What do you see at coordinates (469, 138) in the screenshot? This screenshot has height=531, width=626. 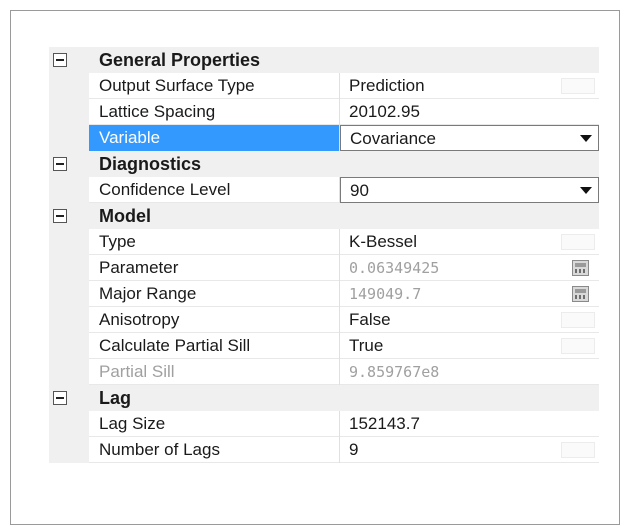 I see `variable-dropdown: Covariance` at bounding box center [469, 138].